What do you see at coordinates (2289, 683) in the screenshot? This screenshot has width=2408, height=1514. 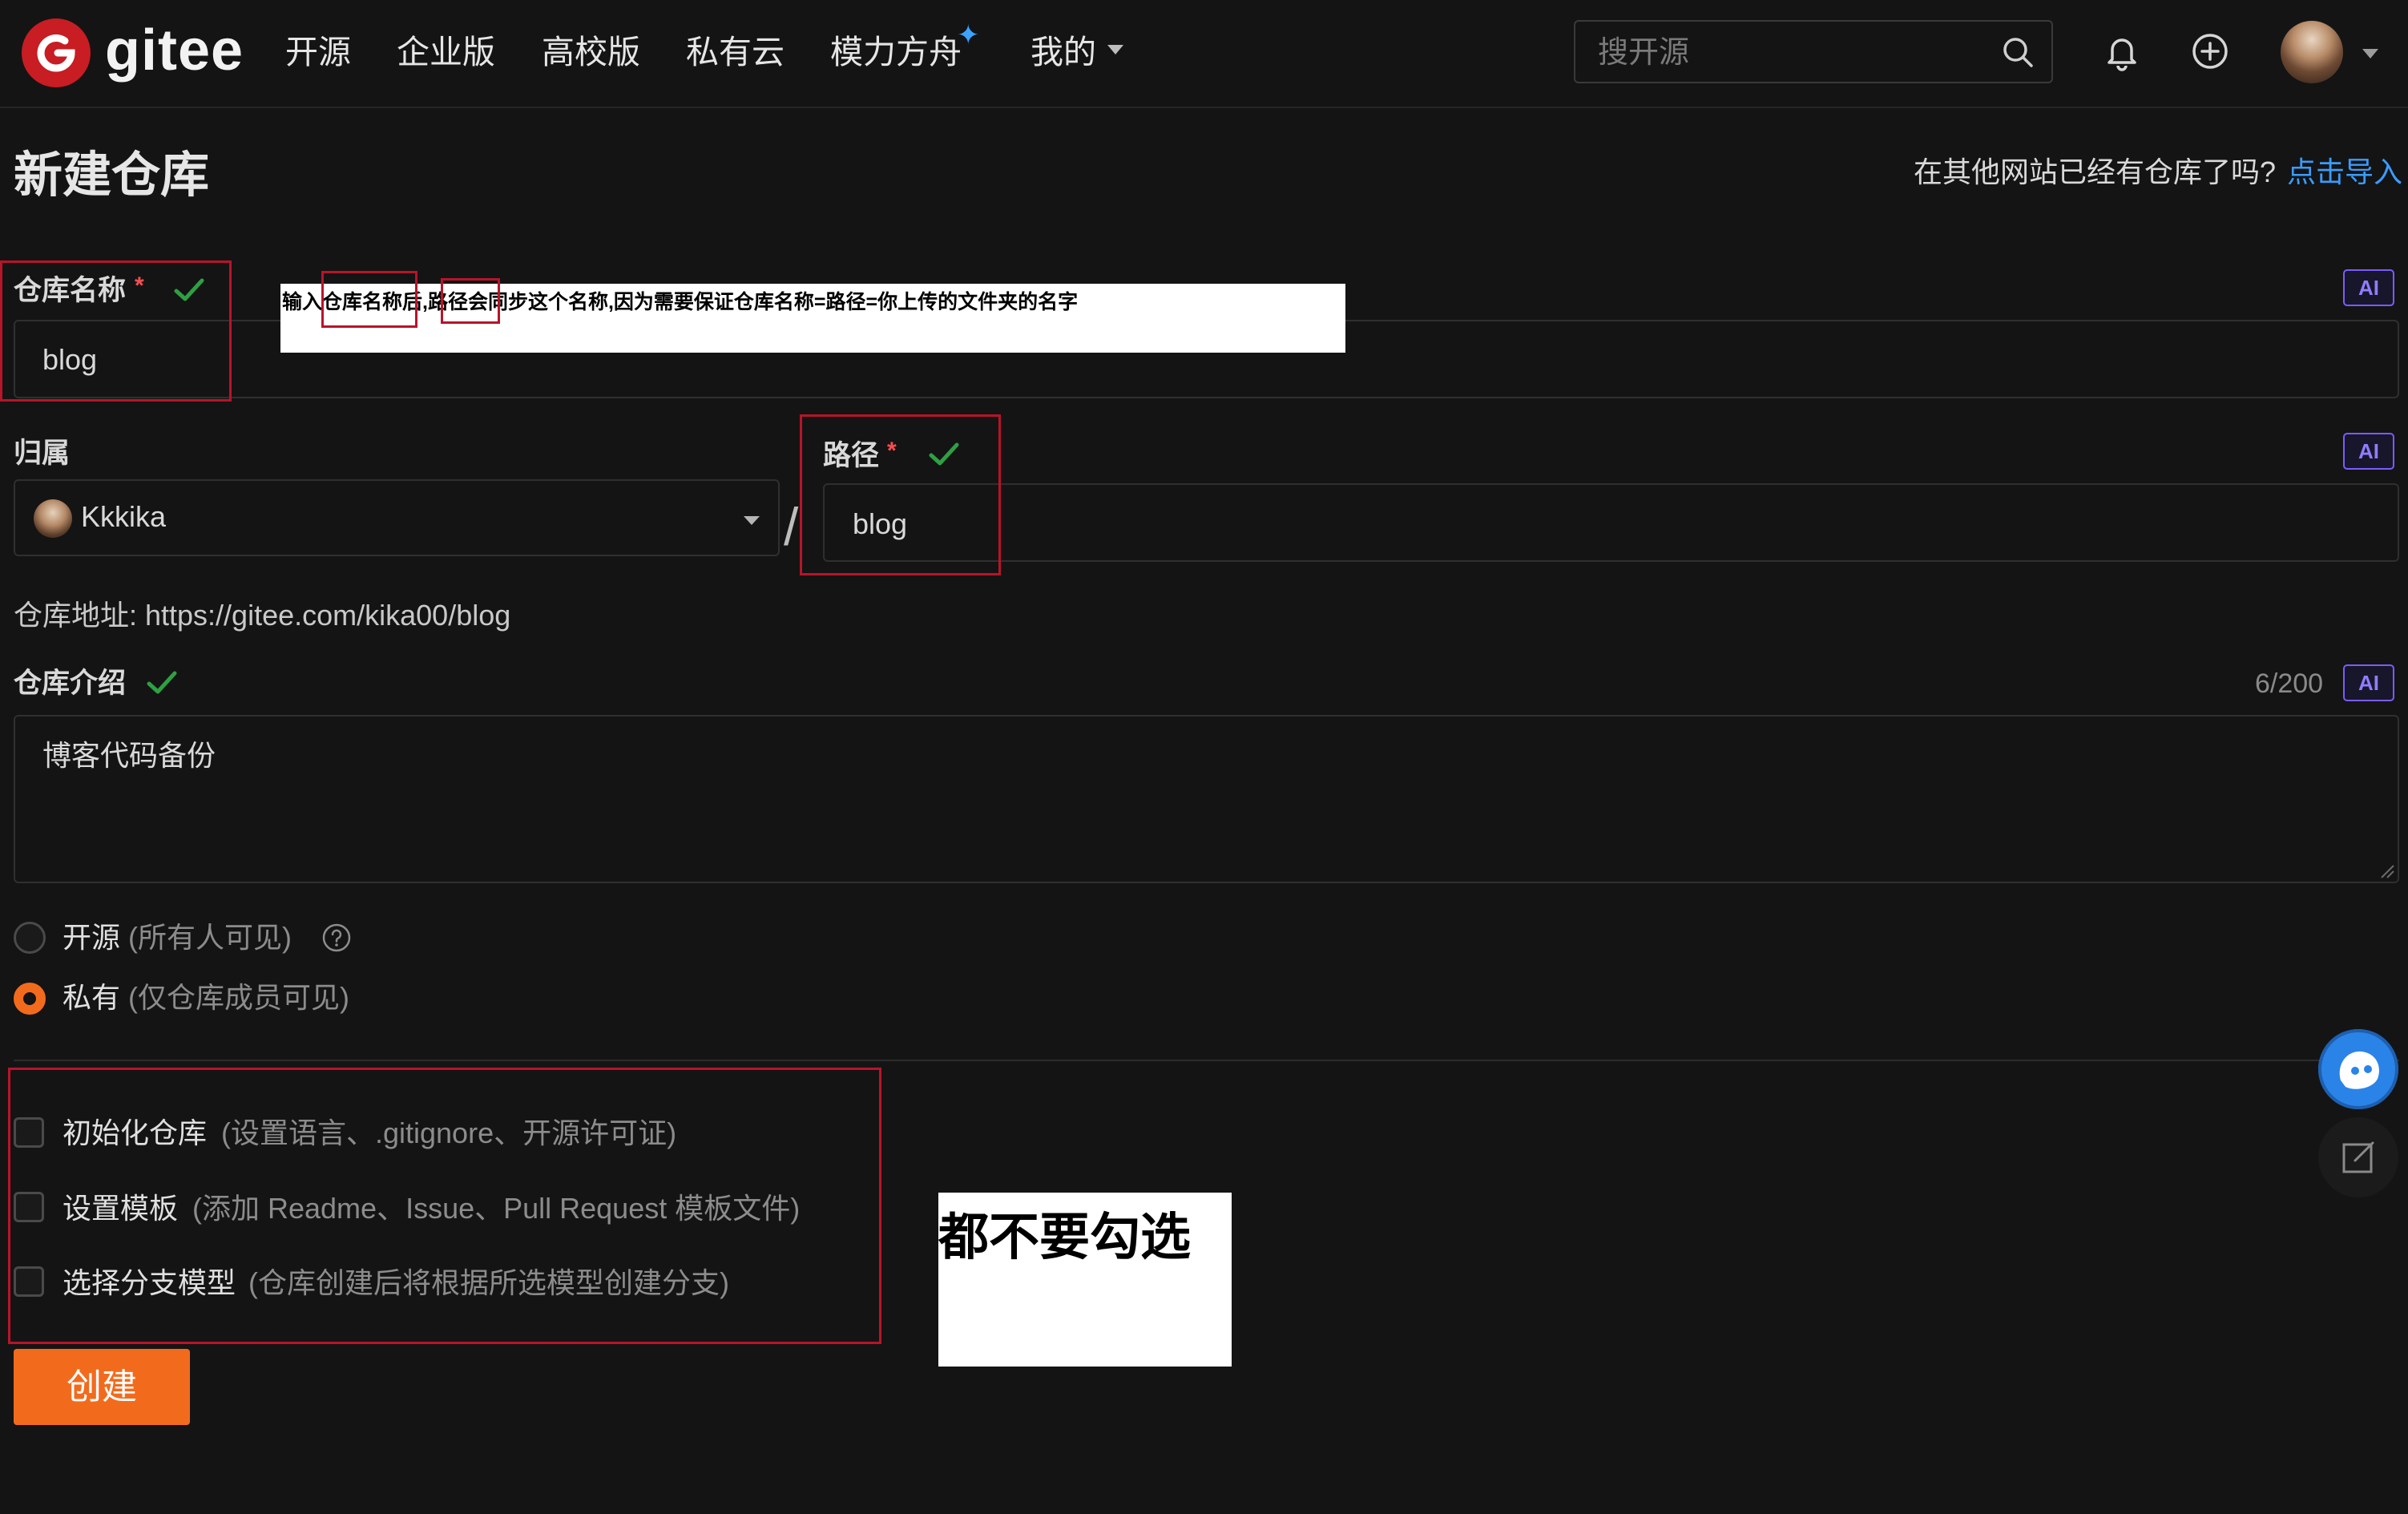 I see `char-counter: 6/200` at bounding box center [2289, 683].